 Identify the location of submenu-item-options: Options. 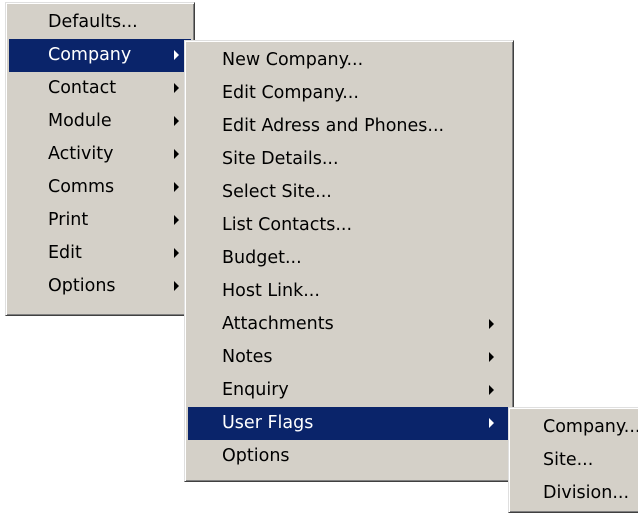
(349, 456).